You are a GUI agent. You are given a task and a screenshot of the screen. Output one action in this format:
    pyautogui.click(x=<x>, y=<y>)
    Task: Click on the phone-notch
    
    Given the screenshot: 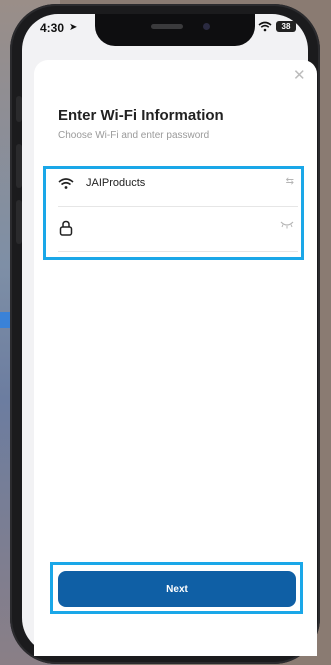 What is the action you would take?
    pyautogui.click(x=175, y=30)
    